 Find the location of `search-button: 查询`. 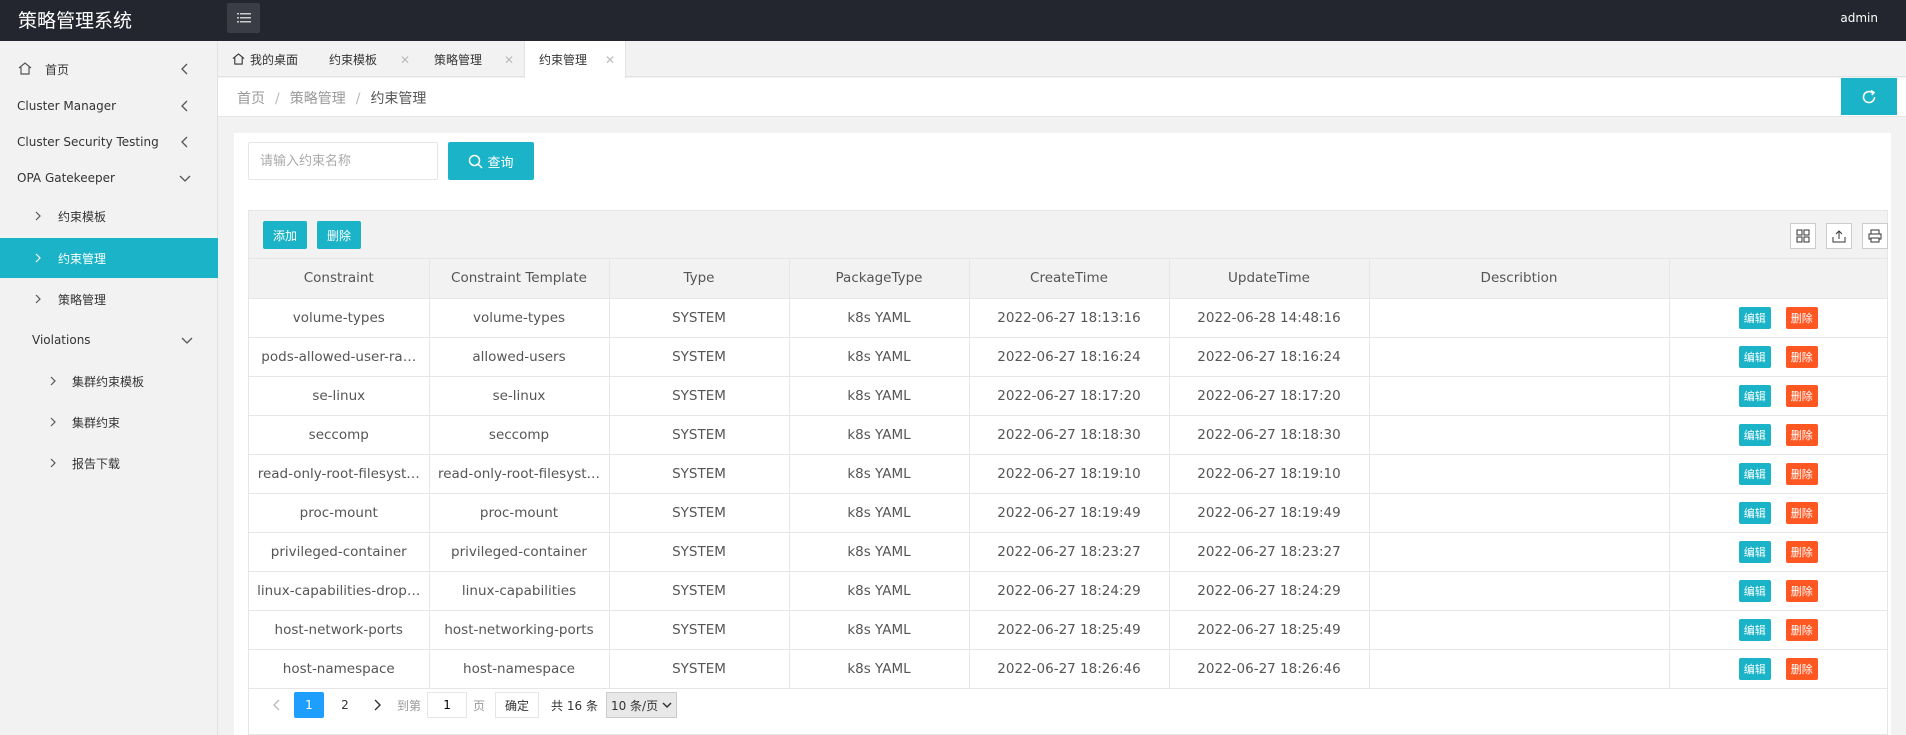

search-button: 查询 is located at coordinates (491, 161).